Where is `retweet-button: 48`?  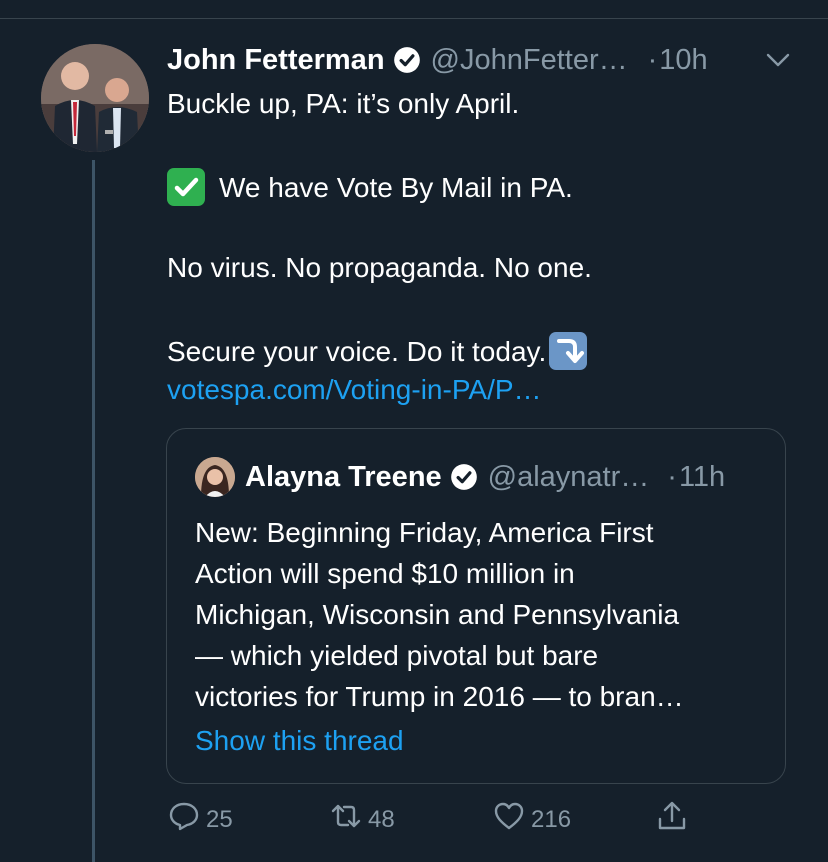 retweet-button: 48 is located at coordinates (362, 819).